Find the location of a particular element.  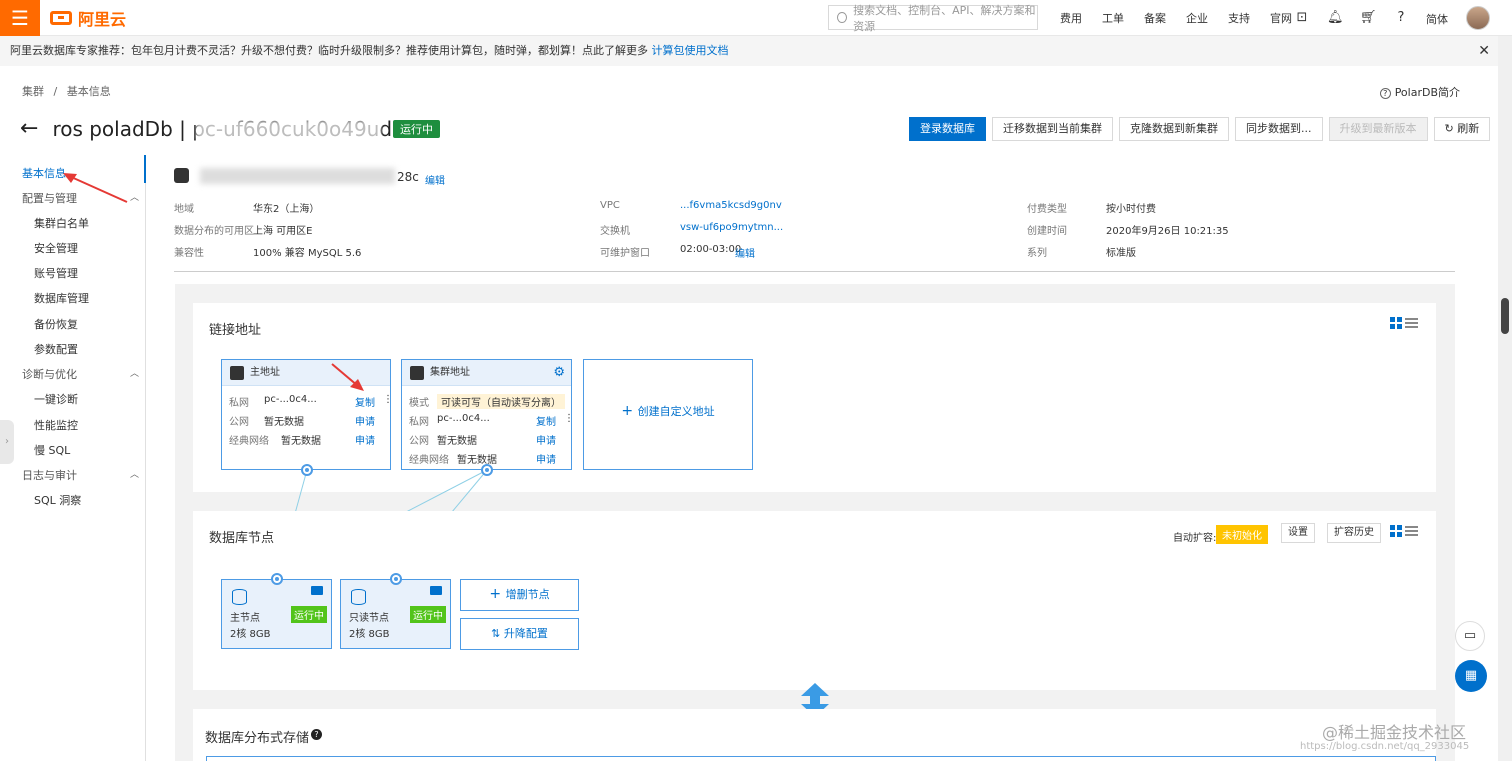

storage-title: 数据库分布式存储 is located at coordinates (257, 738).